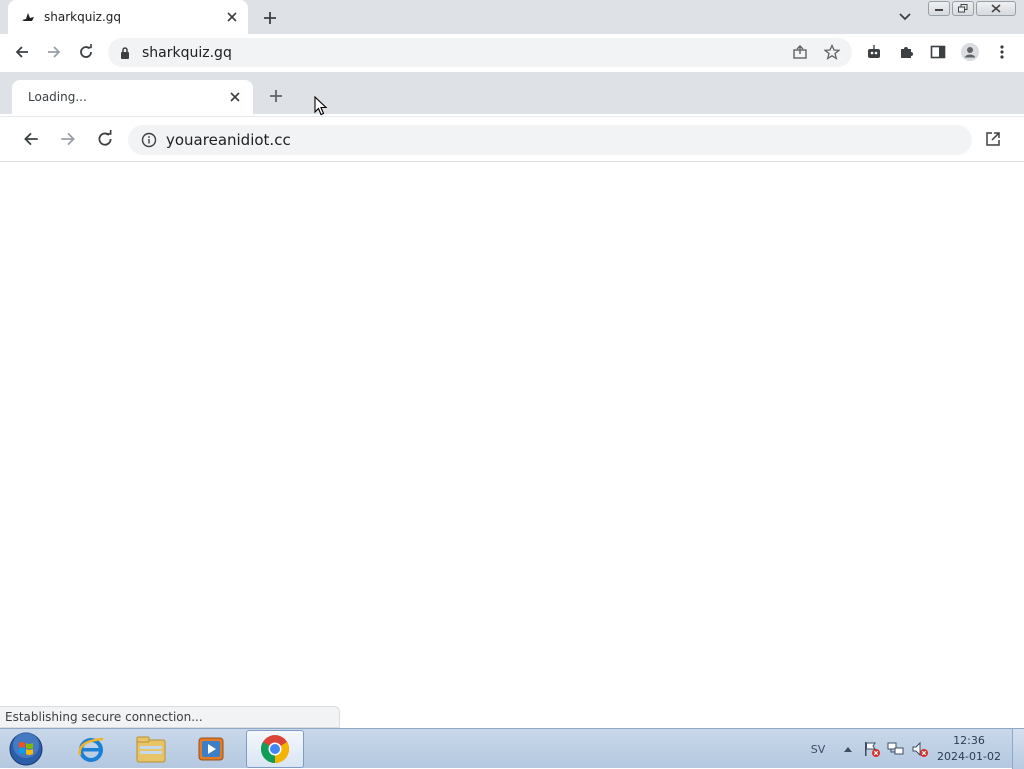  I want to click on info-icon, so click(149, 140).